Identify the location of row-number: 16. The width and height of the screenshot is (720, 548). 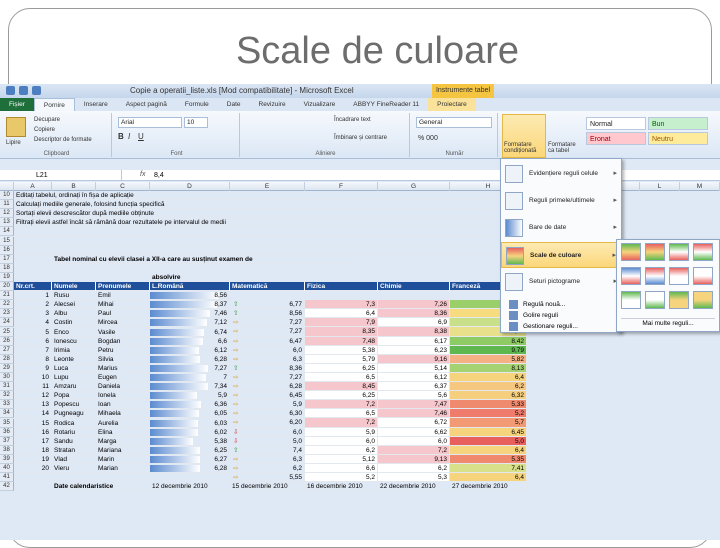
(7, 250).